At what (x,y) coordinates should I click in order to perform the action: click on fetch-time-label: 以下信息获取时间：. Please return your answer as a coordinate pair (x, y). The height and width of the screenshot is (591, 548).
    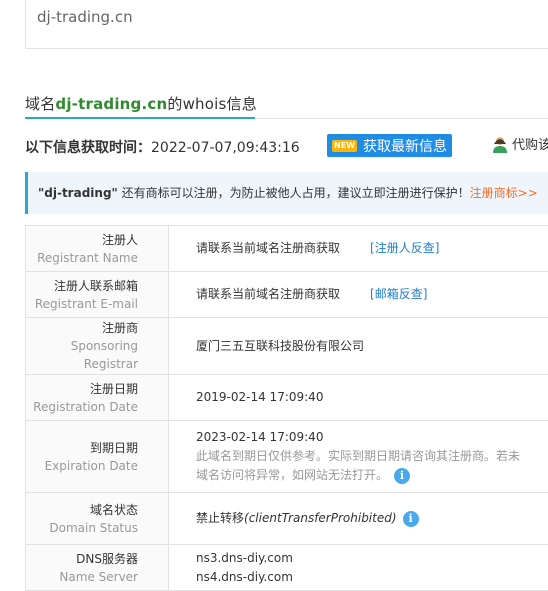
    Looking at the image, I should click on (88, 148).